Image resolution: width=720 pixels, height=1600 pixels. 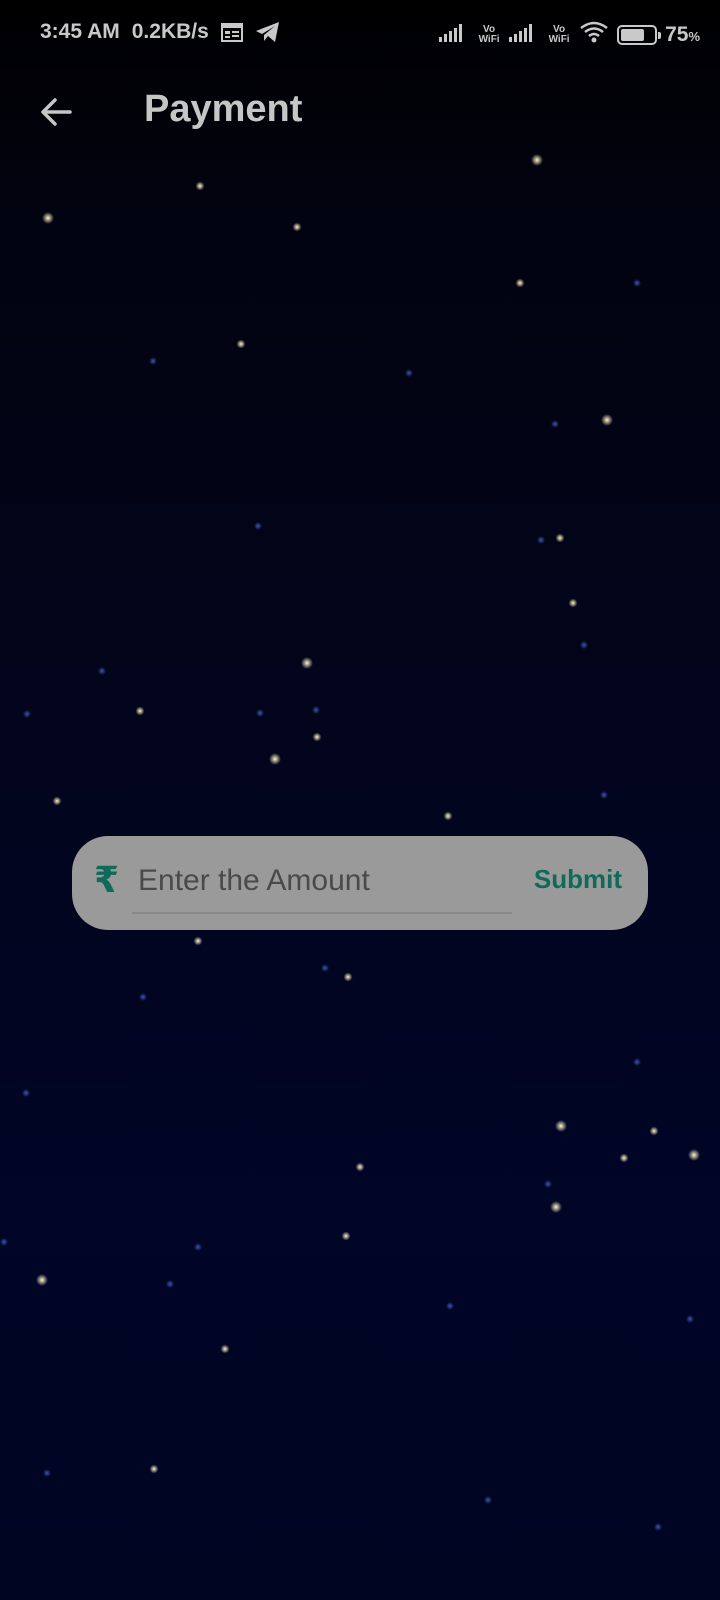 What do you see at coordinates (633, 35) in the screenshot?
I see `battery-level-fill` at bounding box center [633, 35].